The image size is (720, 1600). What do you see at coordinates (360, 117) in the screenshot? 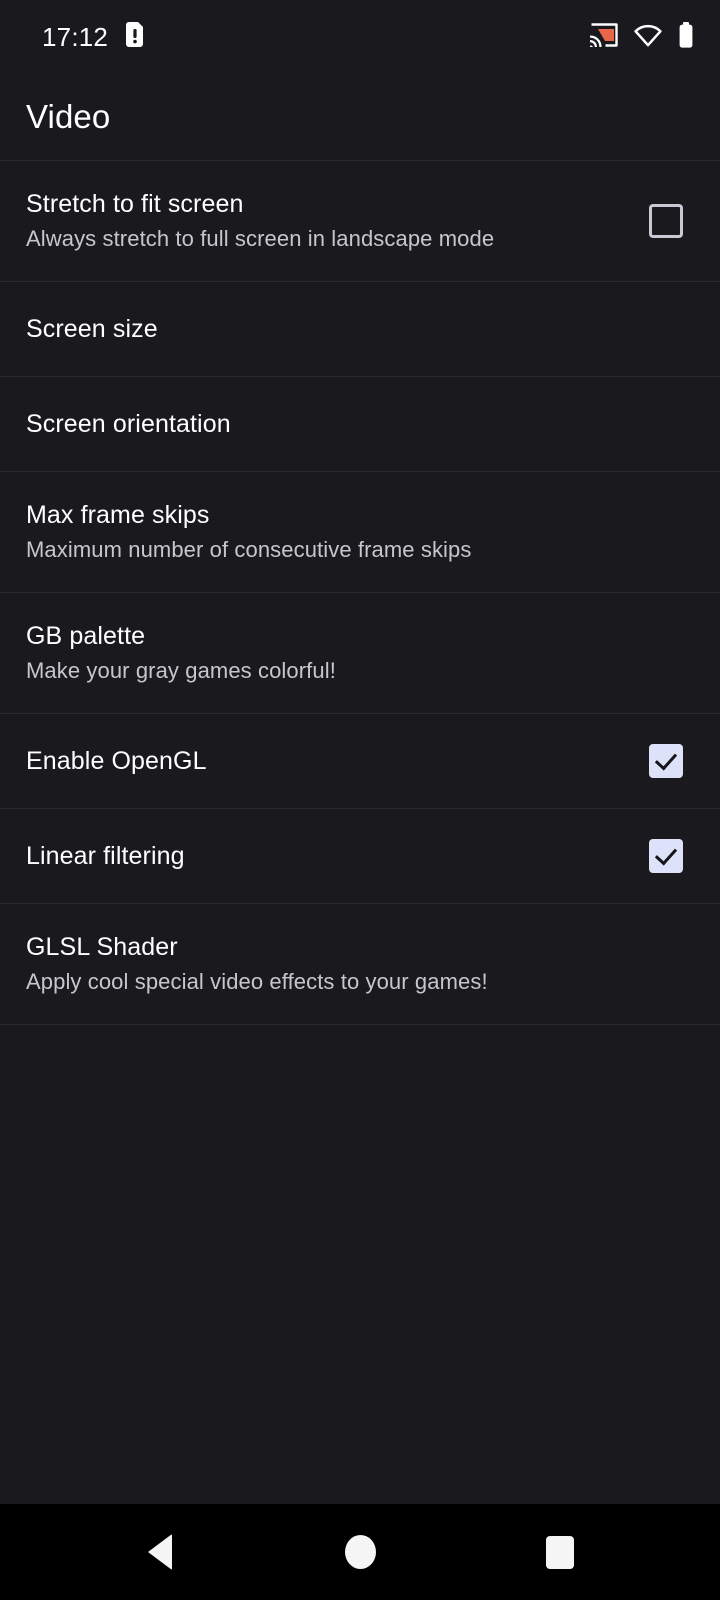
I see `page-title-container: Video` at bounding box center [360, 117].